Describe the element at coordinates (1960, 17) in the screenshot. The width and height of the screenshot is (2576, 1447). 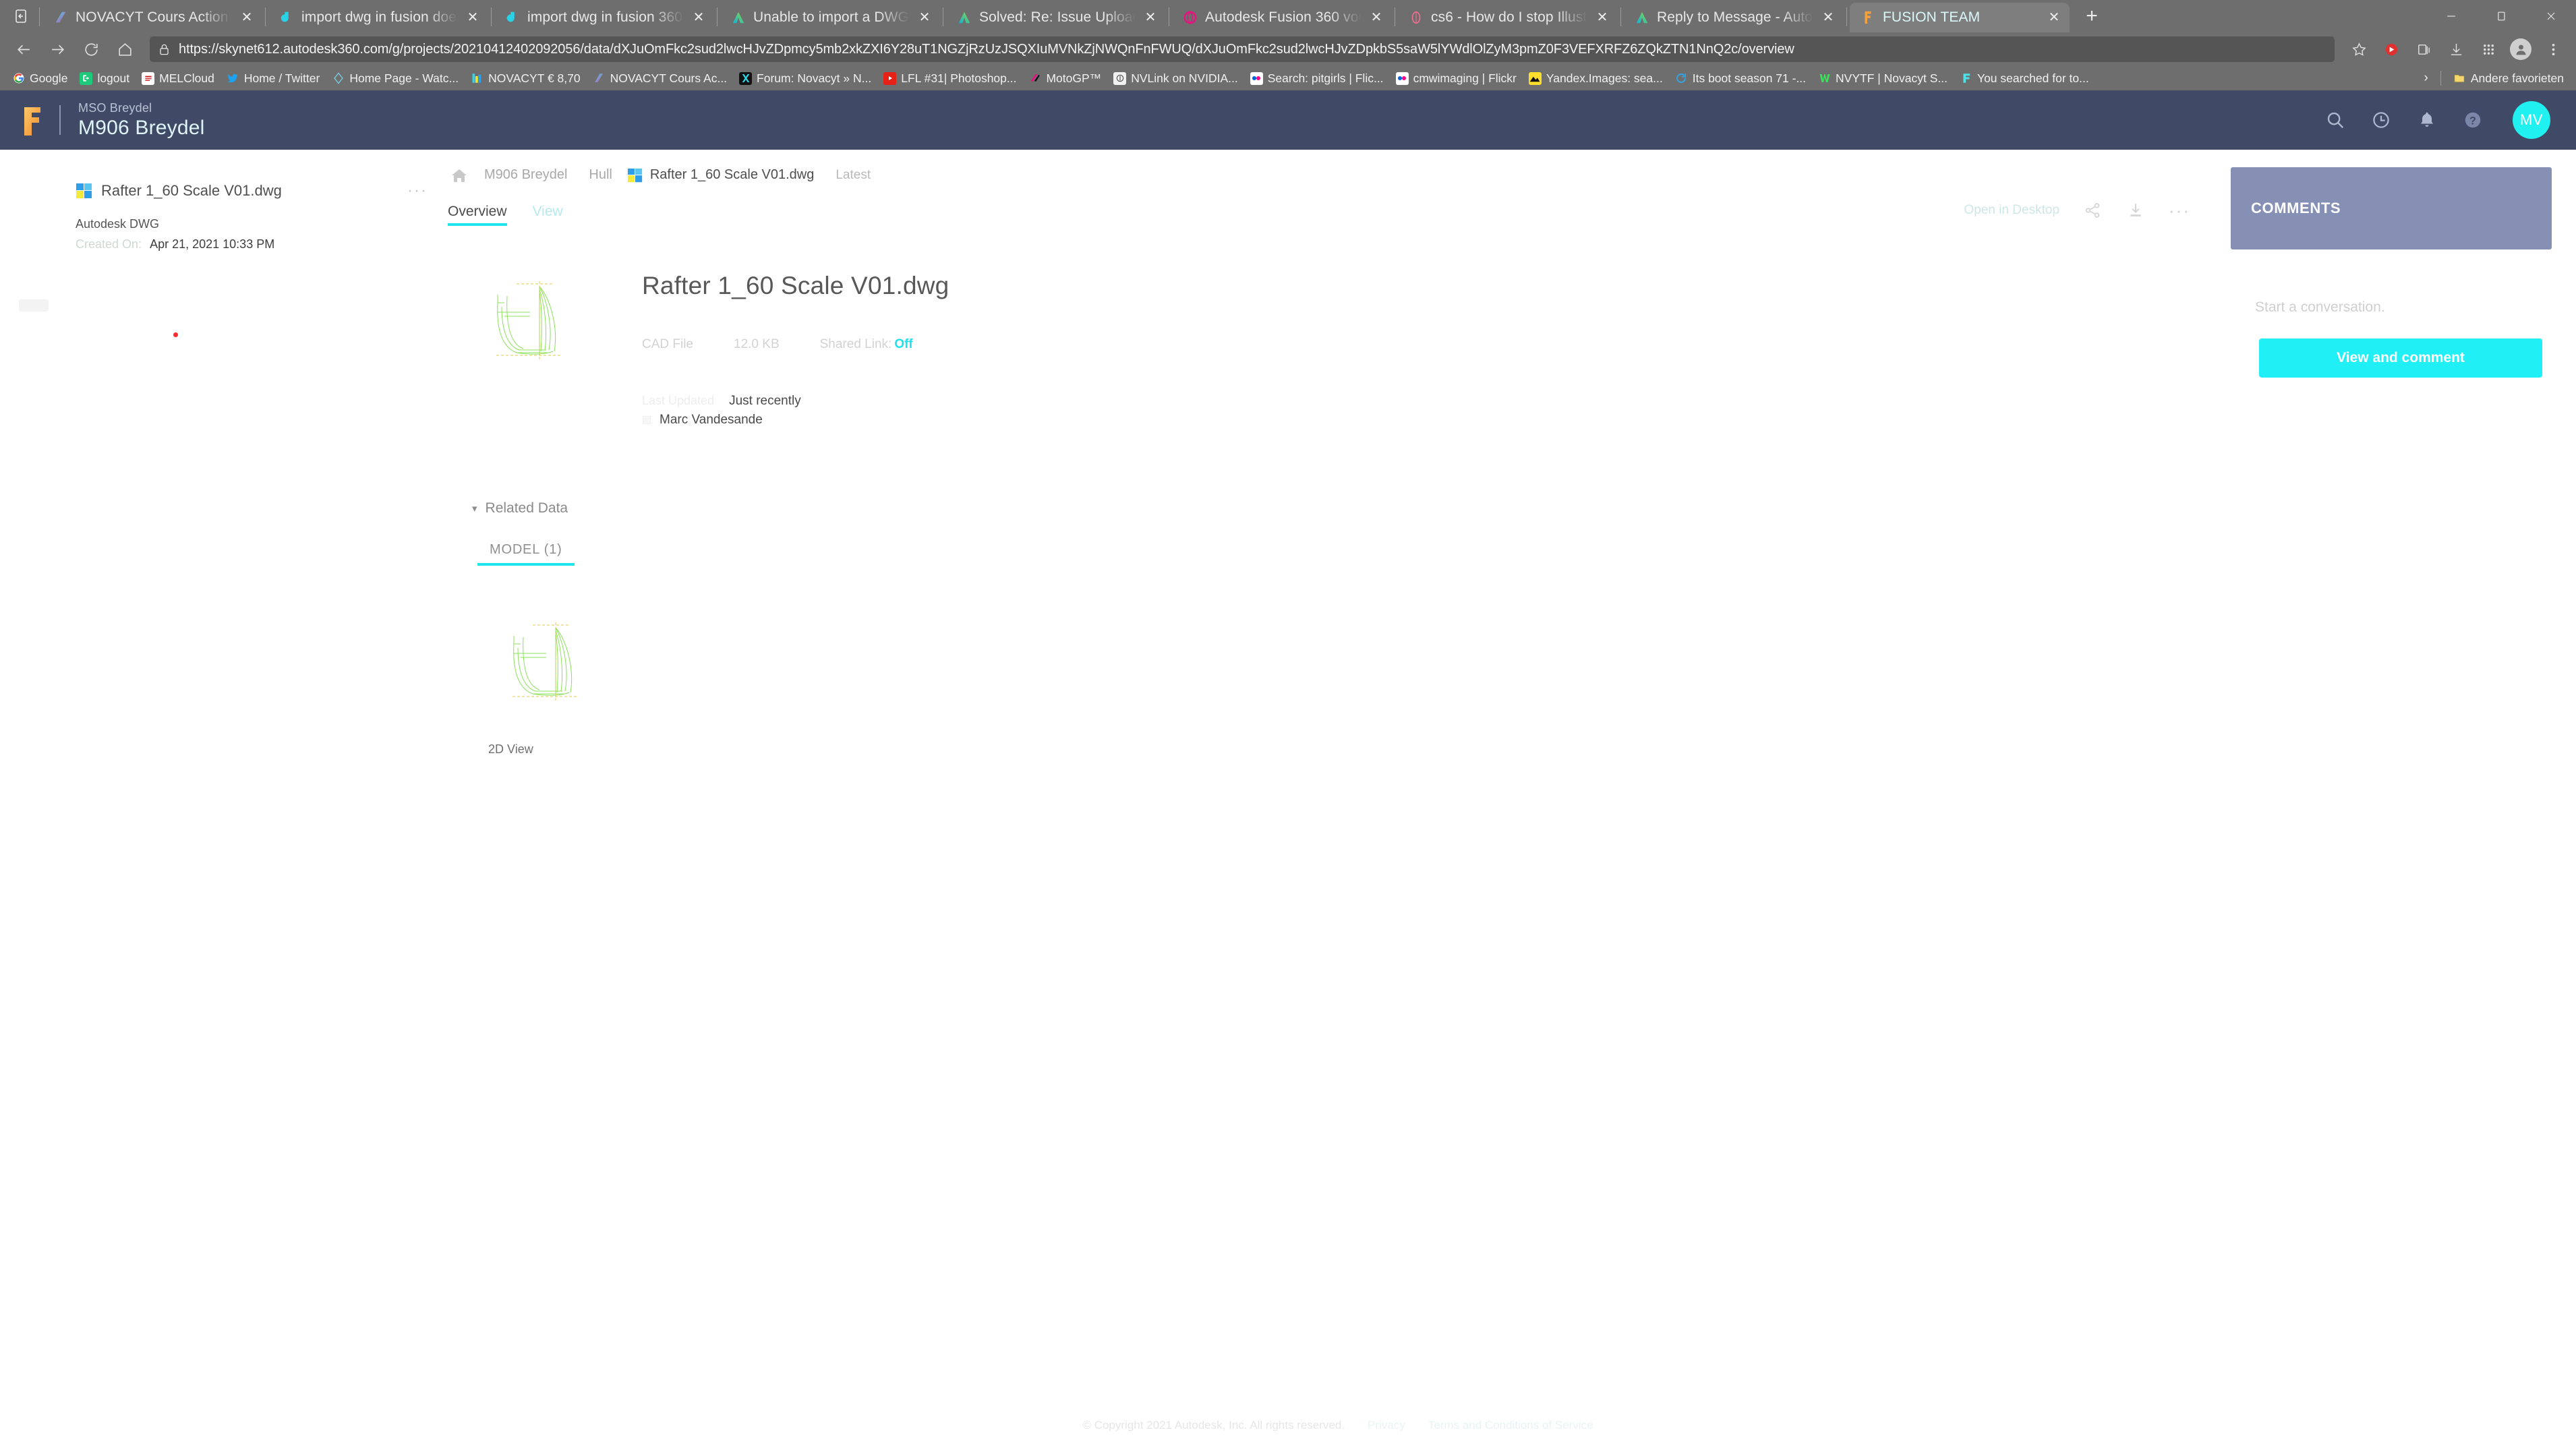
I see `browser-tab-active: FUSION TEAM ✕` at that location.